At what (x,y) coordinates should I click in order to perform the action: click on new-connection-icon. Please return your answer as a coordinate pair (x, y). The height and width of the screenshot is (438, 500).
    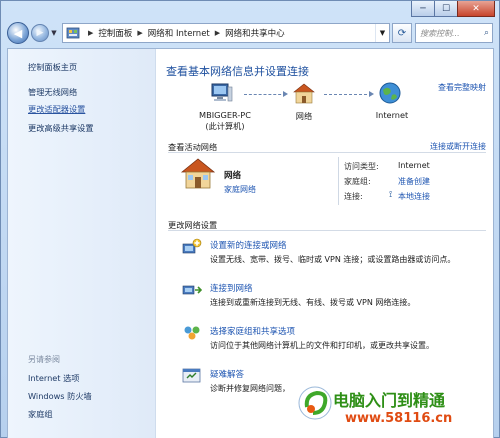
    Looking at the image, I should click on (192, 246).